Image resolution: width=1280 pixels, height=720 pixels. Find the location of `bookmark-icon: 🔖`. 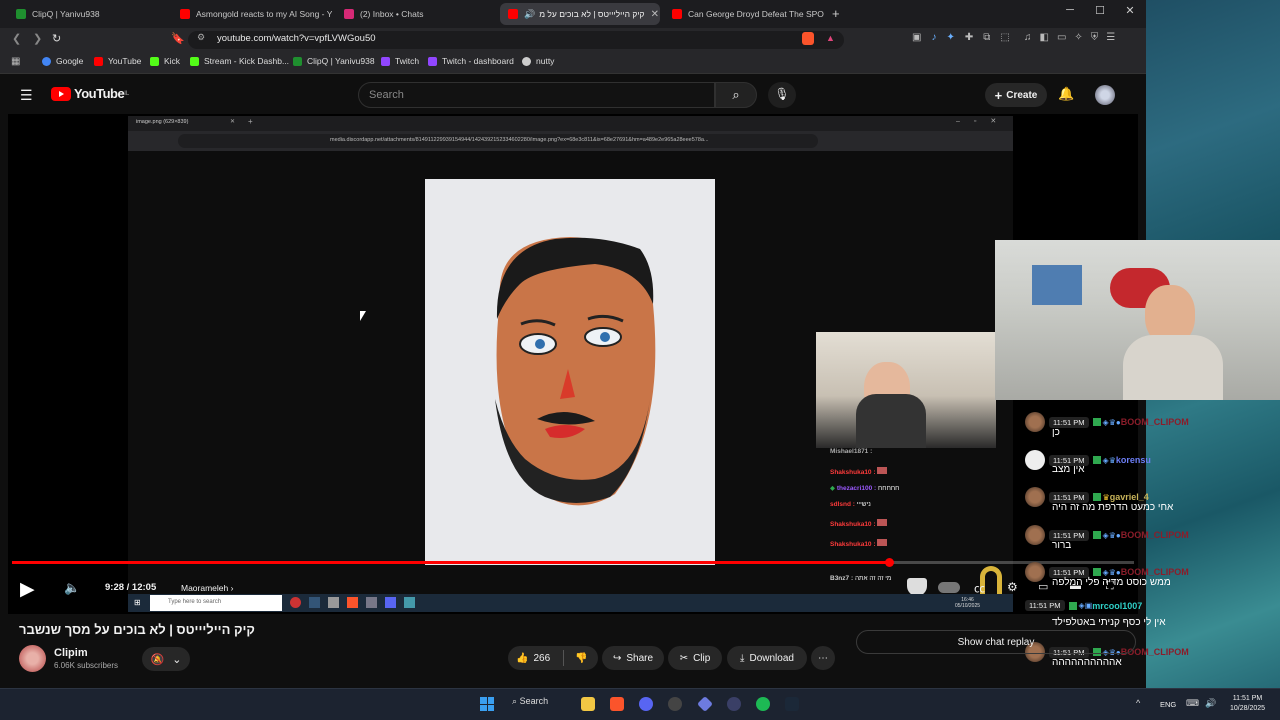

bookmark-icon: 🔖 is located at coordinates (178, 38).